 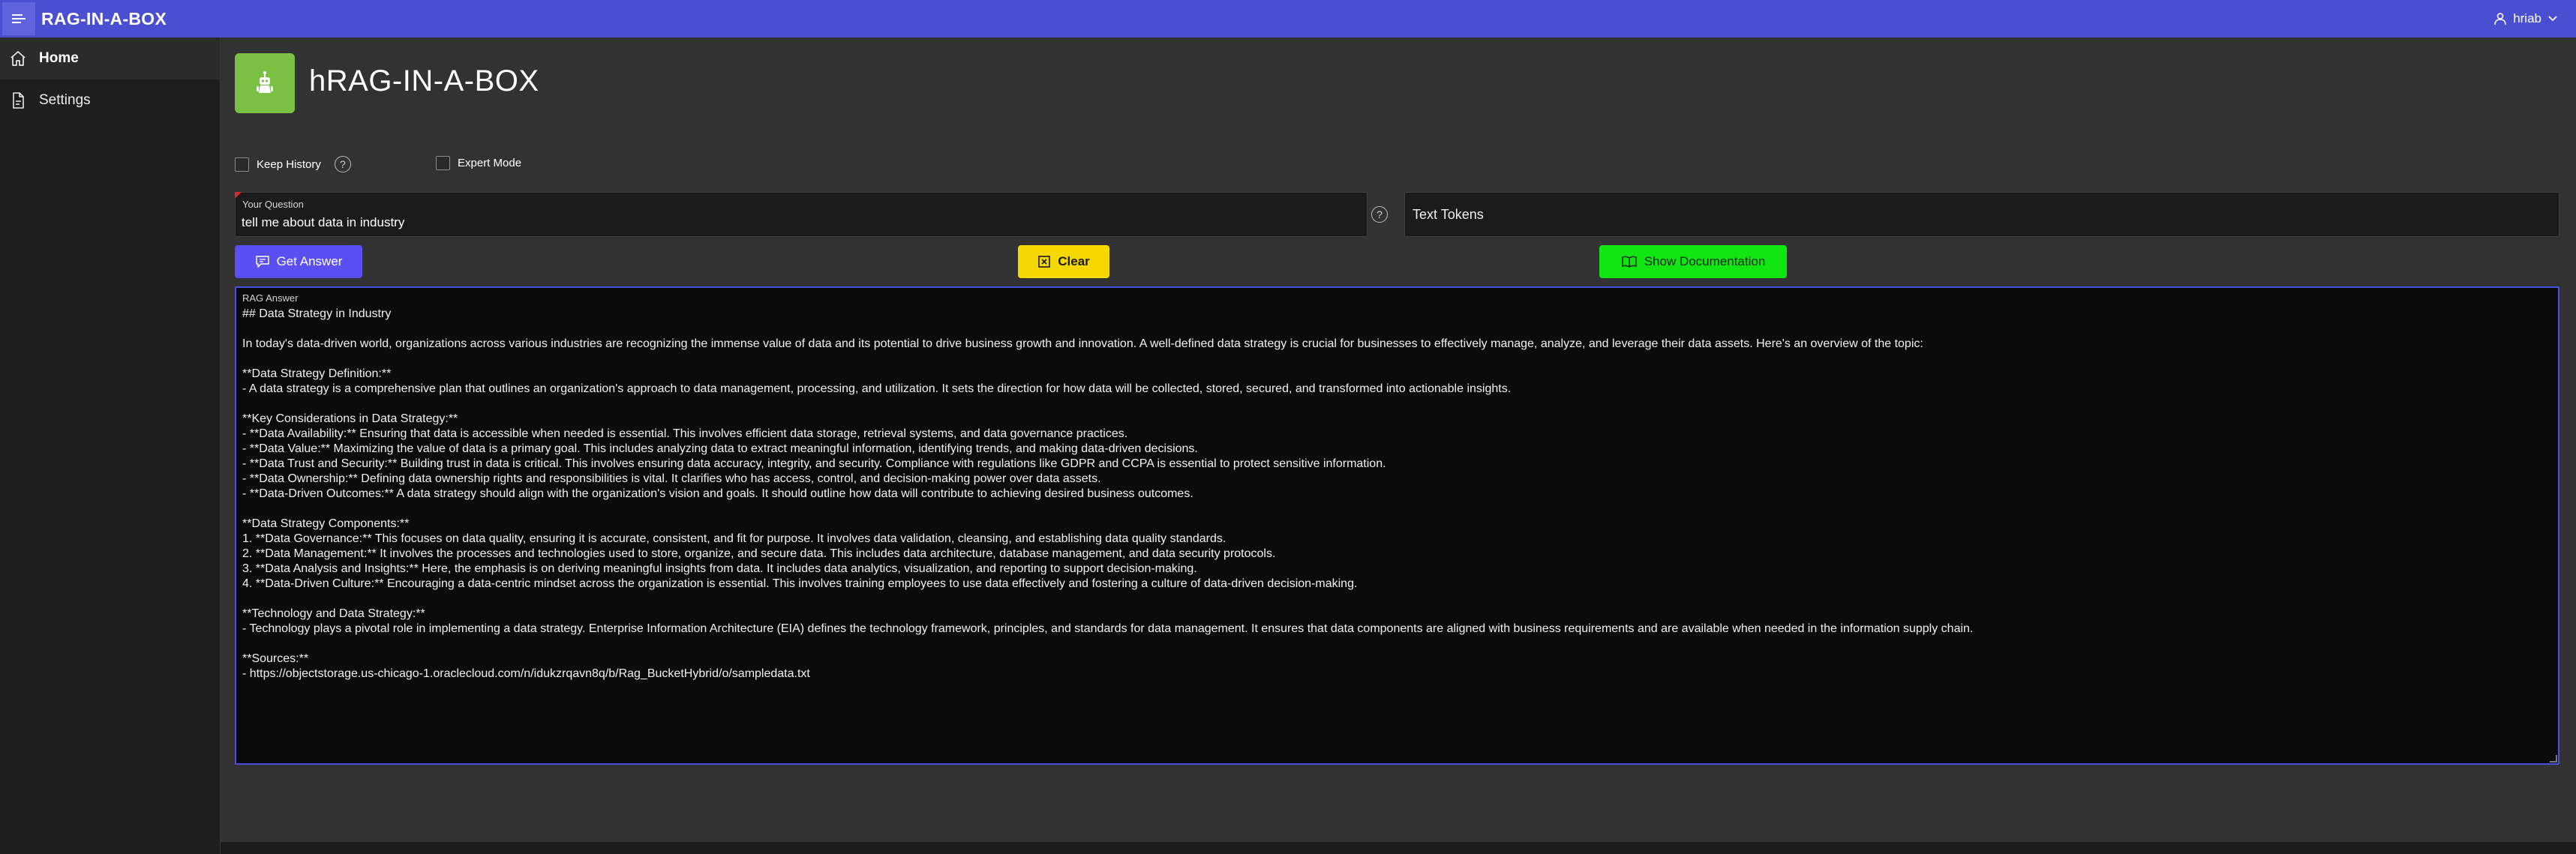 I want to click on get-answer-label: Get Answer, so click(x=309, y=261).